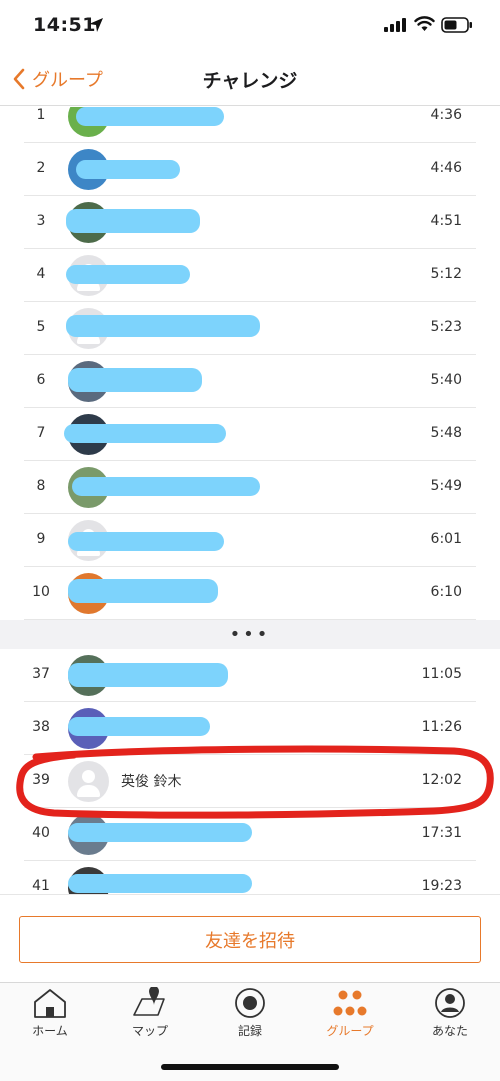  I want to click on rank-number: 9, so click(41, 539).